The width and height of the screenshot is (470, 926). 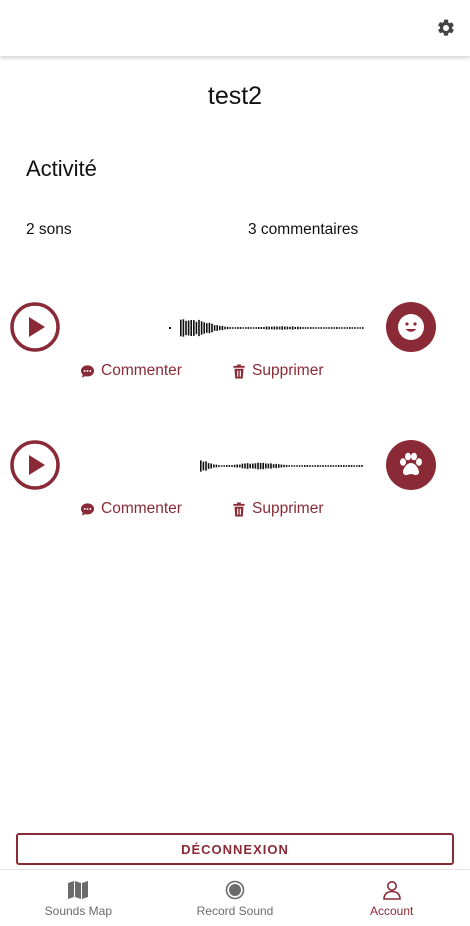 What do you see at coordinates (235, 96) in the screenshot?
I see `profile-username: test2` at bounding box center [235, 96].